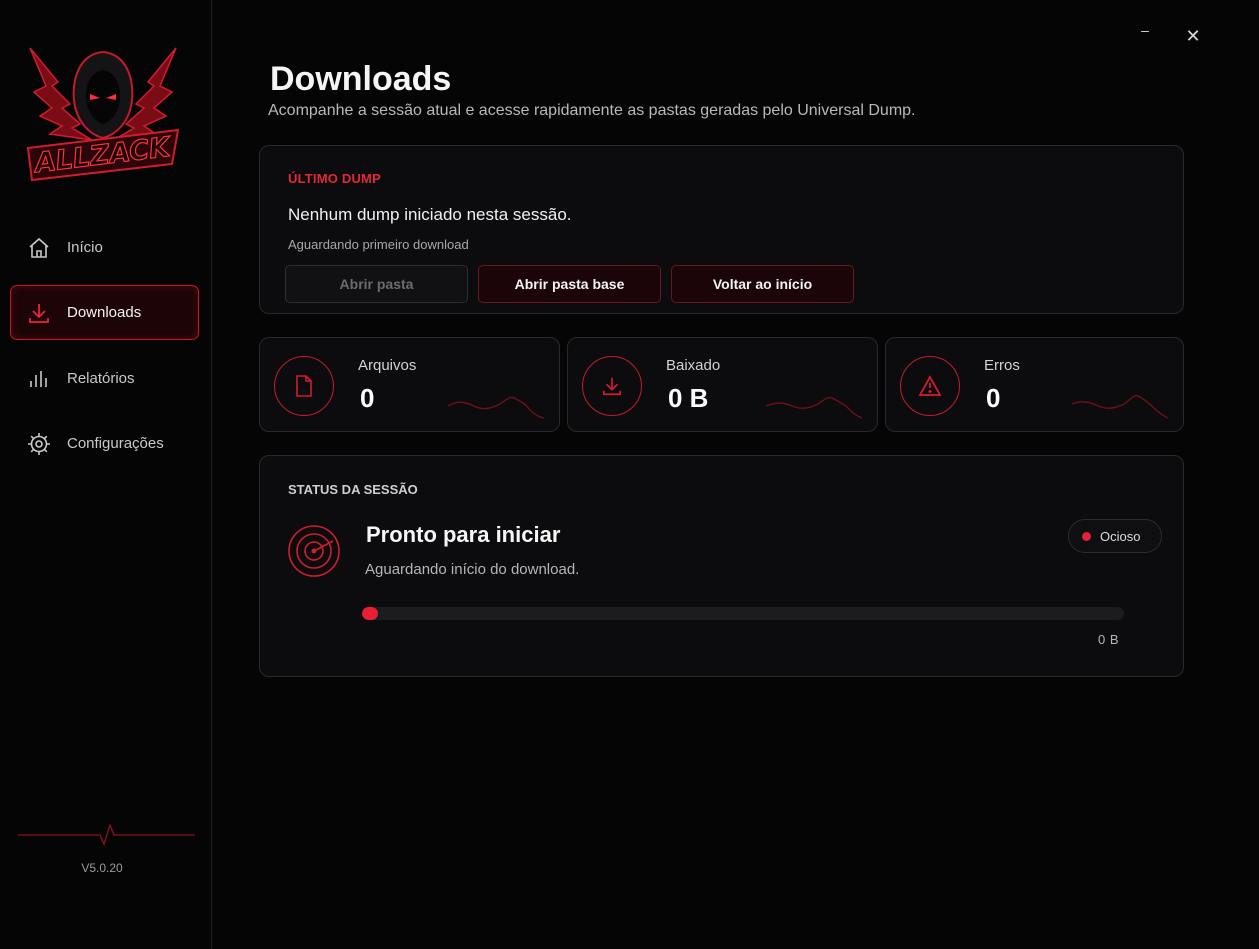 The height and width of the screenshot is (949, 1259). I want to click on stat-card-downloaded: Baixado 0 B, so click(722, 384).